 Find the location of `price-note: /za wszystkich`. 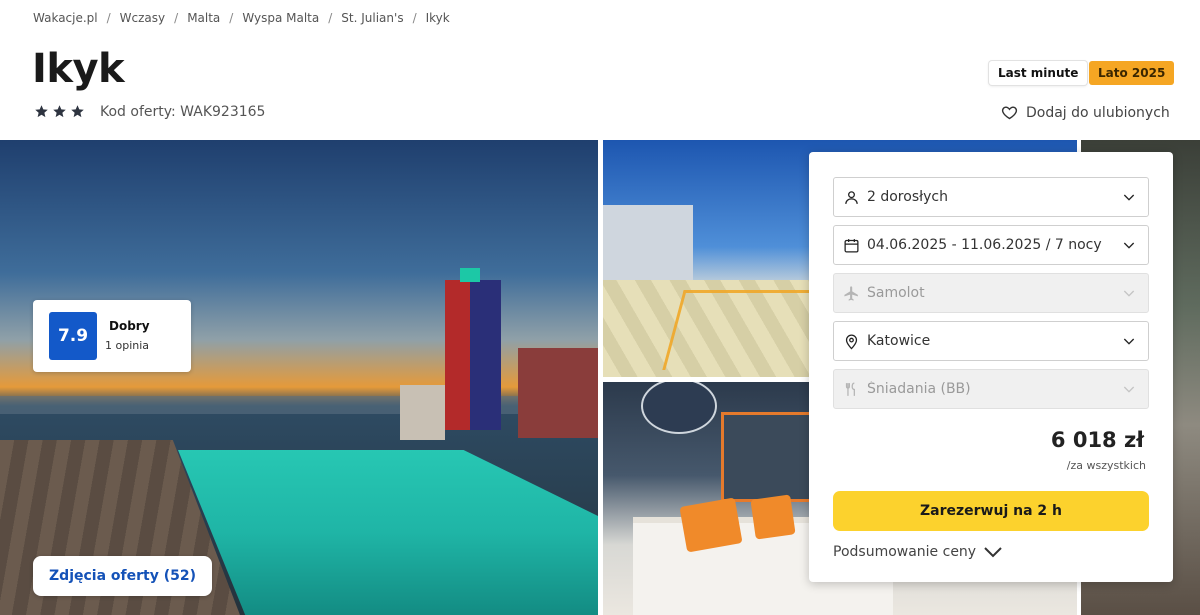

price-note: /za wszystkich is located at coordinates (1106, 465).